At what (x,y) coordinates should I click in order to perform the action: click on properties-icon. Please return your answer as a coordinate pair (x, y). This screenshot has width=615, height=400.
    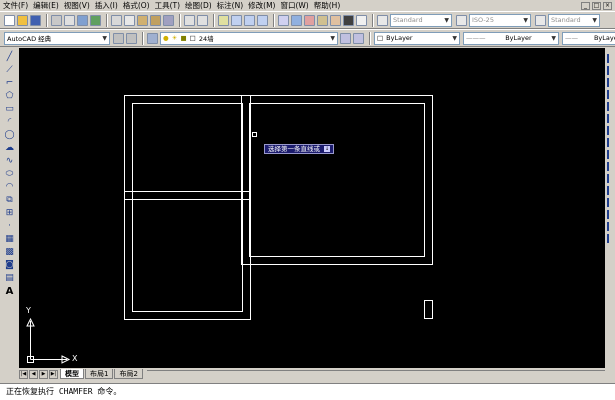
    Looking at the image, I should click on (283, 20).